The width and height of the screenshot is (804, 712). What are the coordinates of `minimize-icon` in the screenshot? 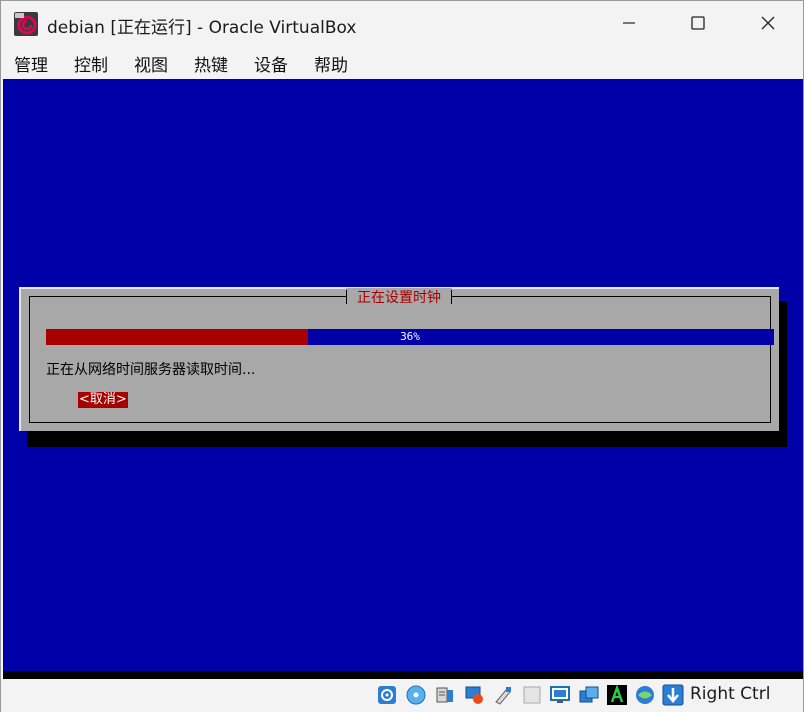 It's located at (629, 23).